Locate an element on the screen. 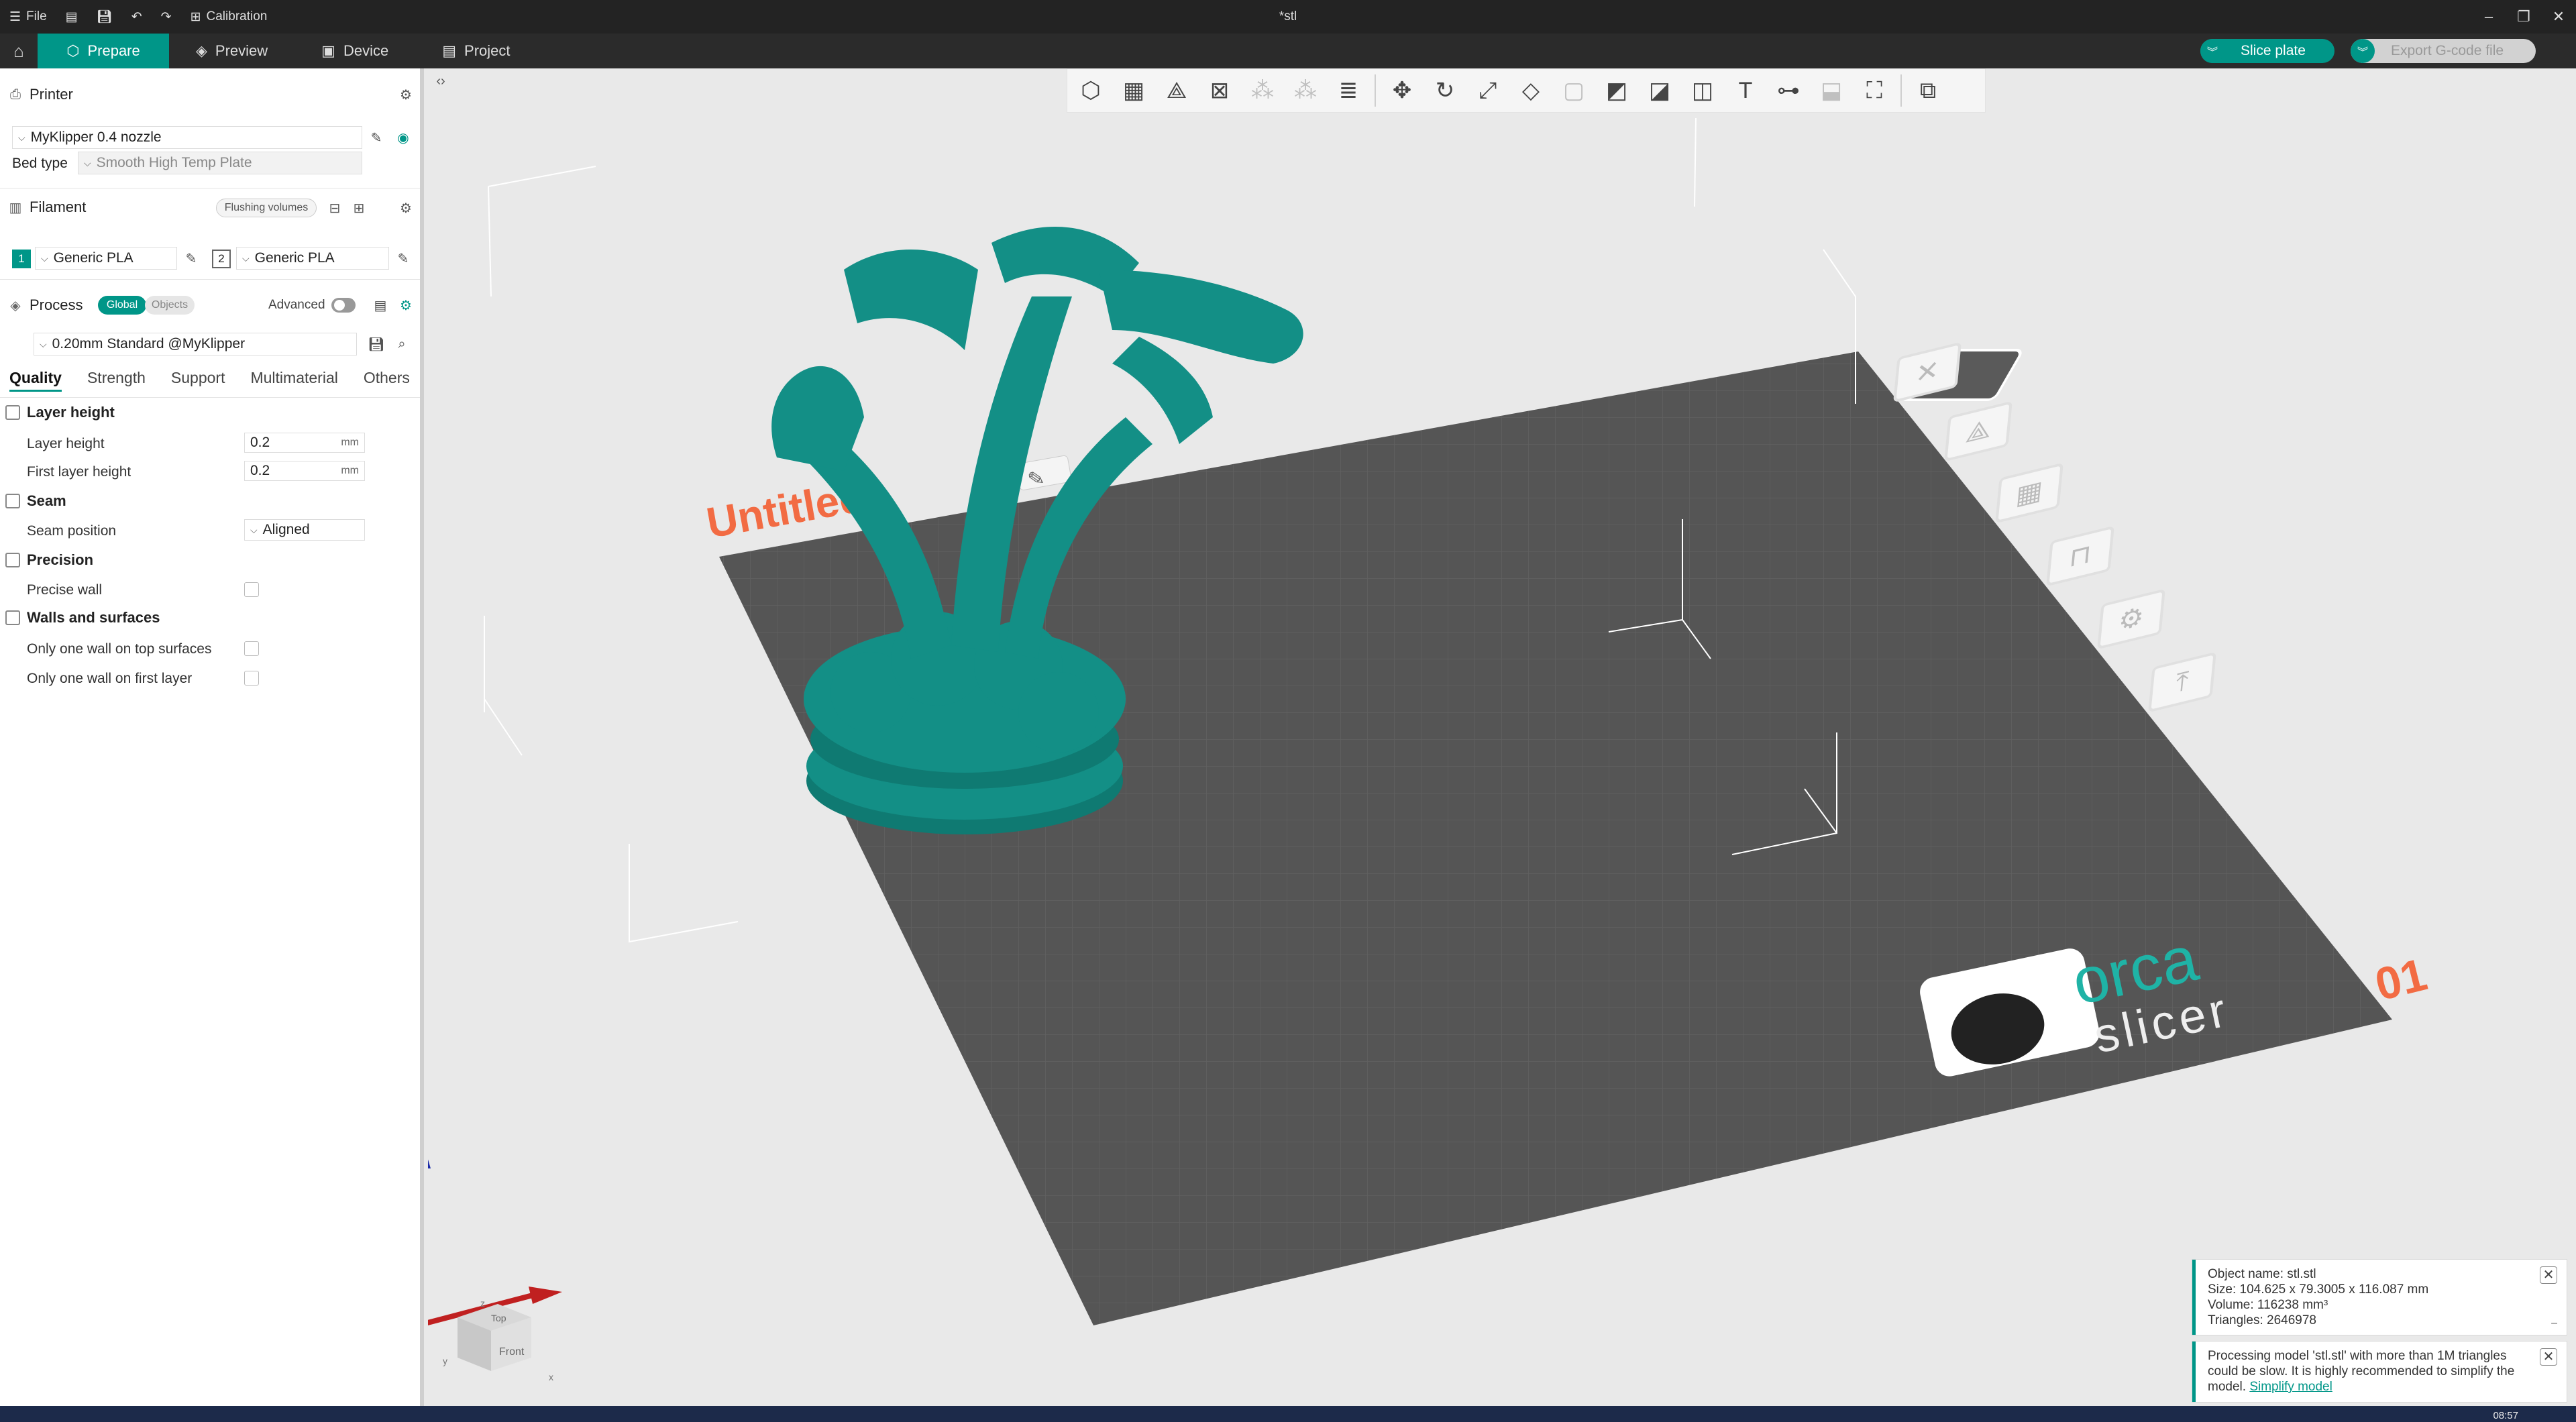 Image resolution: width=2576 pixels, height=1422 pixels. save-button: 💾︎ is located at coordinates (104, 17).